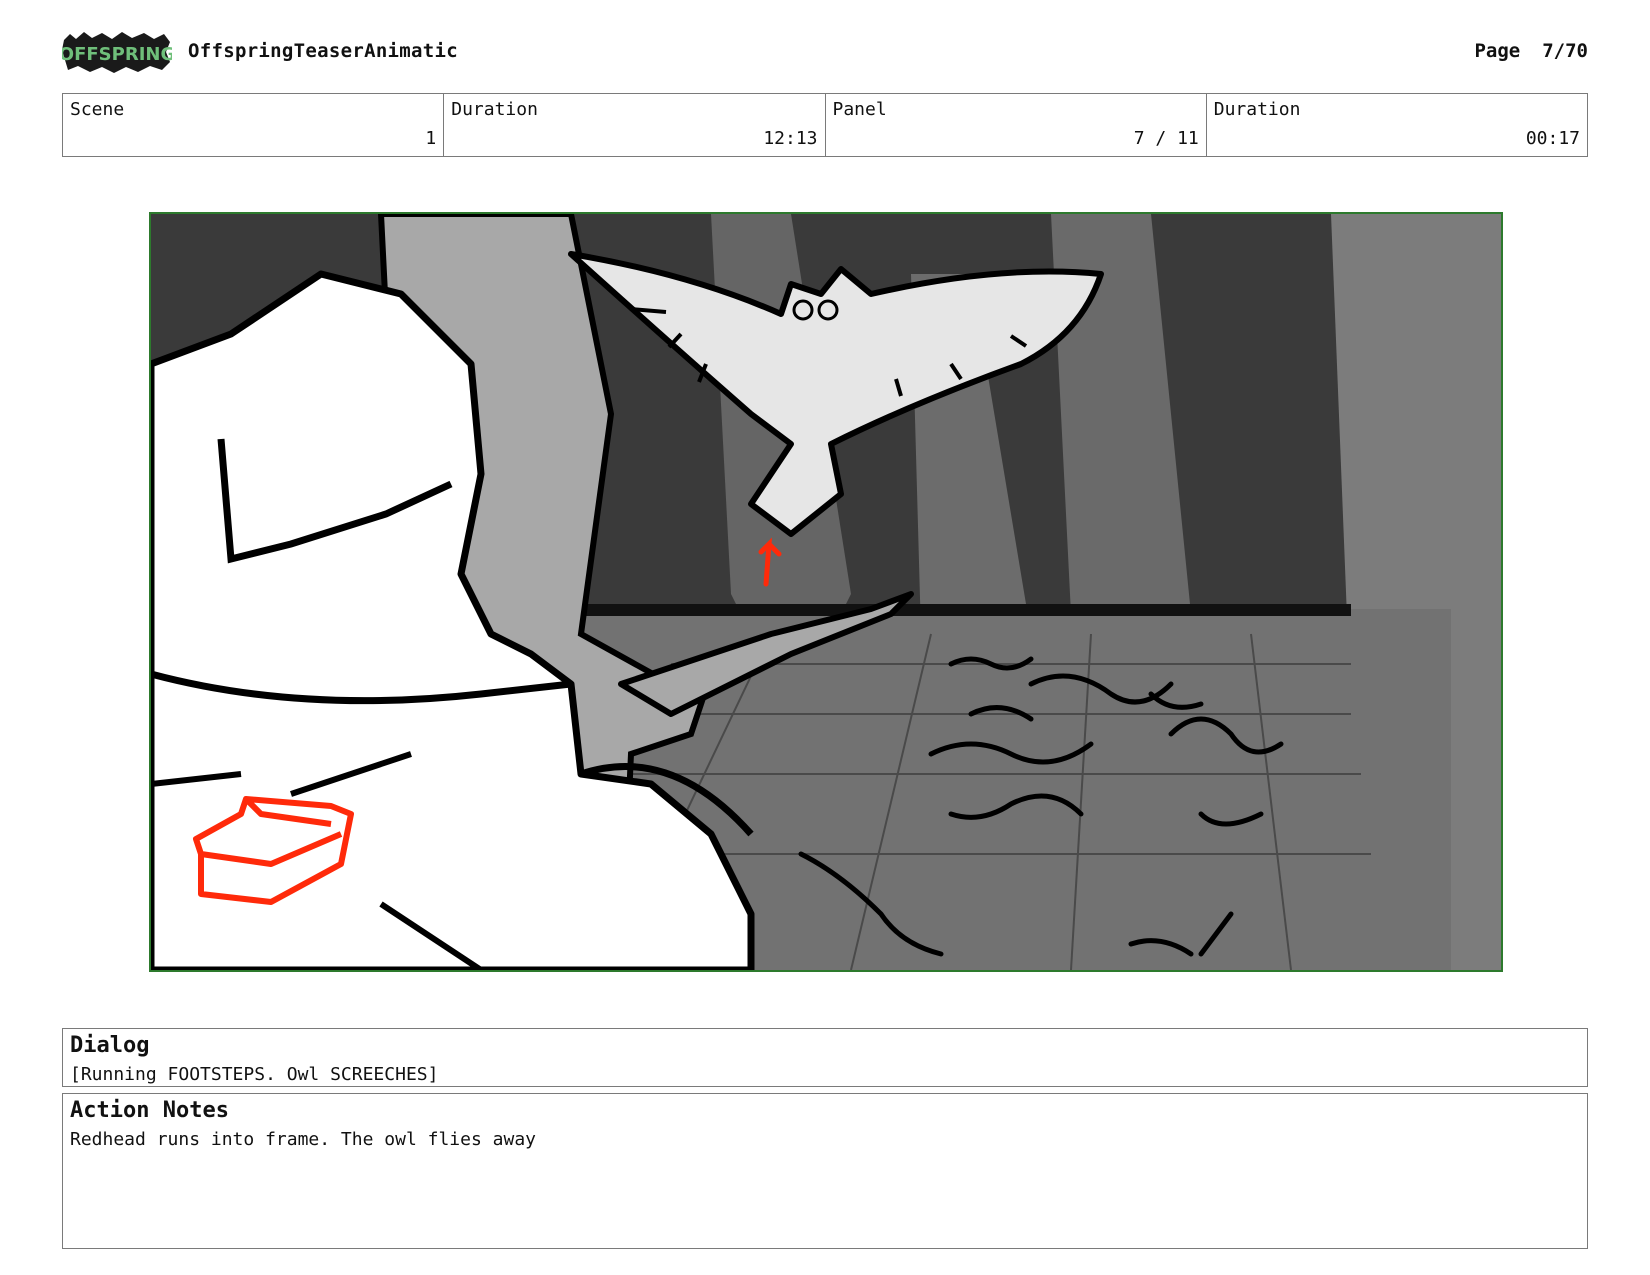 This screenshot has width=1650, height=1275. What do you see at coordinates (1552, 138) in the screenshot?
I see `panel-duration-value: 00:17` at bounding box center [1552, 138].